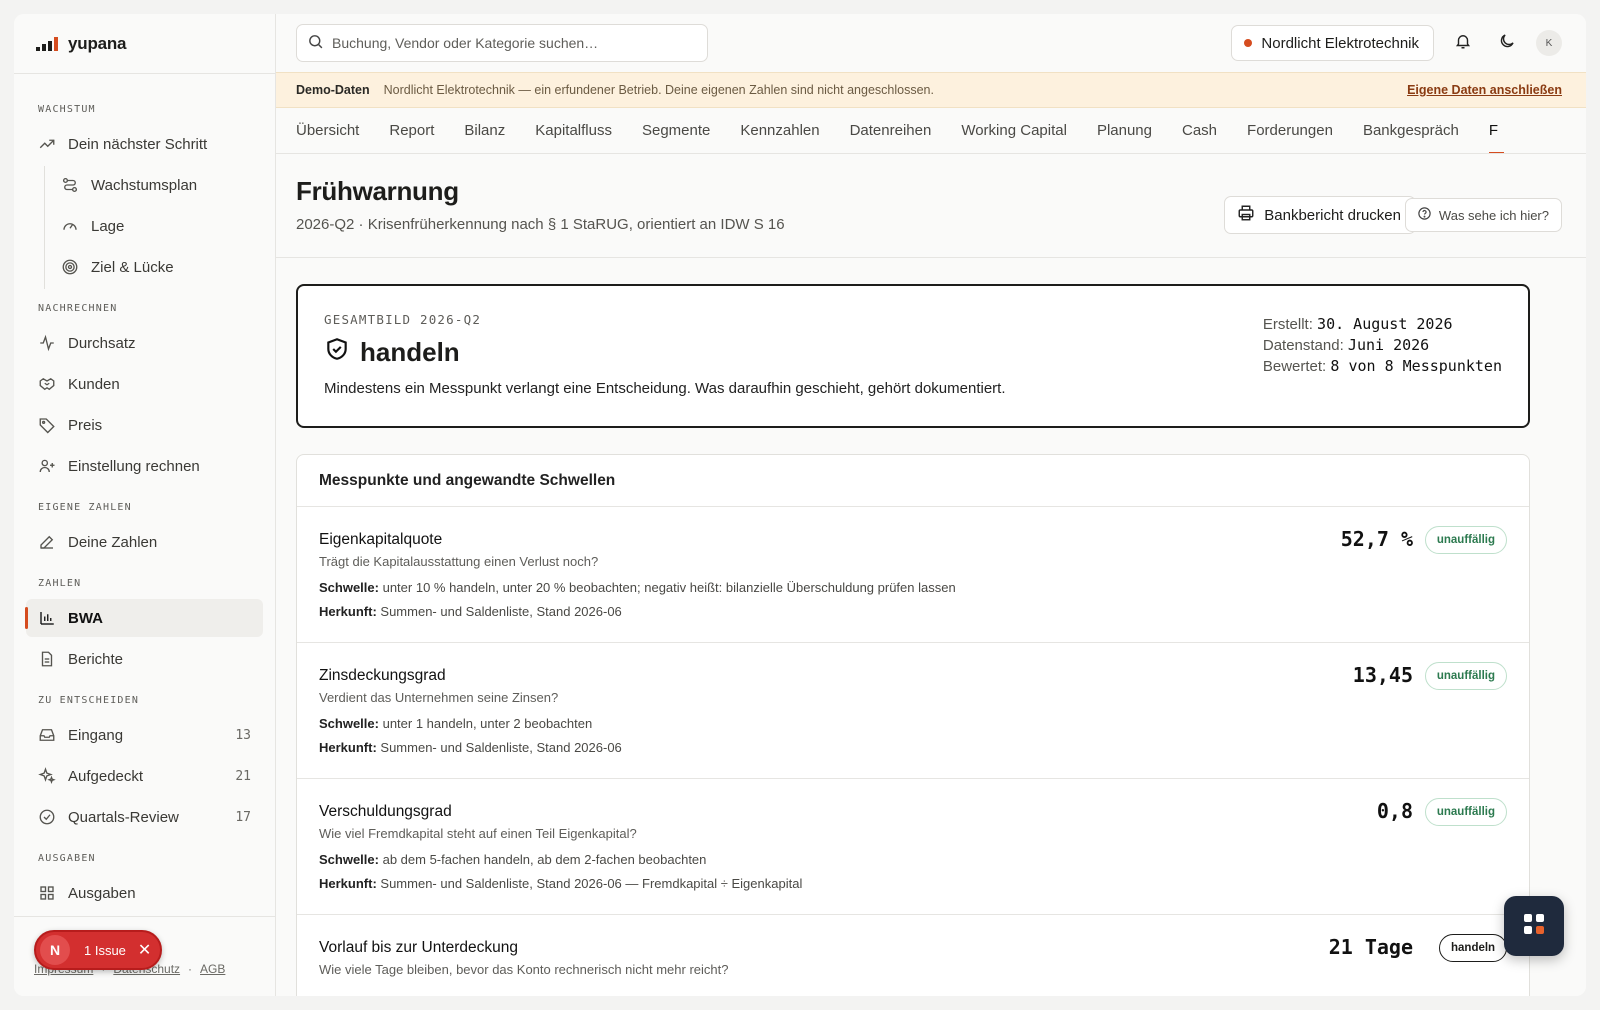 The image size is (1600, 1010). What do you see at coordinates (144, 384) in the screenshot?
I see `sidebar-item-customers: Kunden` at bounding box center [144, 384].